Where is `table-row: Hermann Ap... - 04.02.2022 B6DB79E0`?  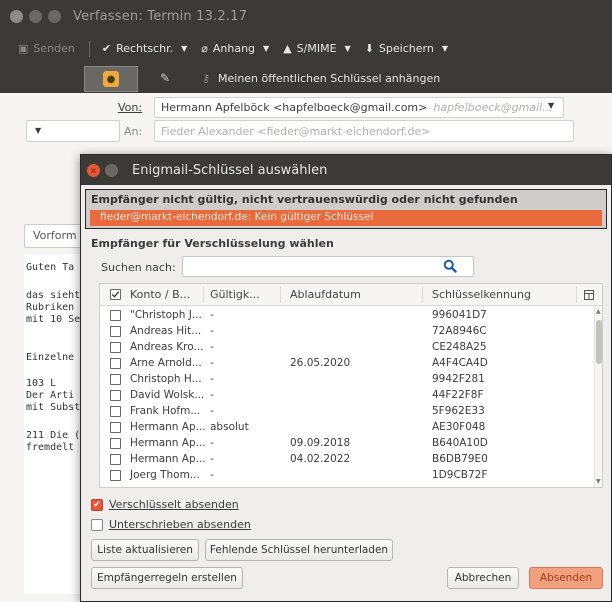 table-row: Hermann Ap... - 04.02.2022 B6DB79E0 is located at coordinates (346, 459).